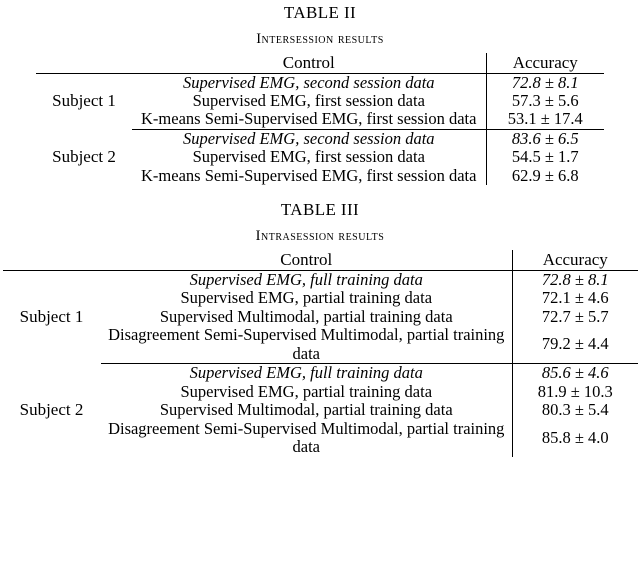  I want to click on table-3-subtitle: Intrasession results, so click(320, 236).